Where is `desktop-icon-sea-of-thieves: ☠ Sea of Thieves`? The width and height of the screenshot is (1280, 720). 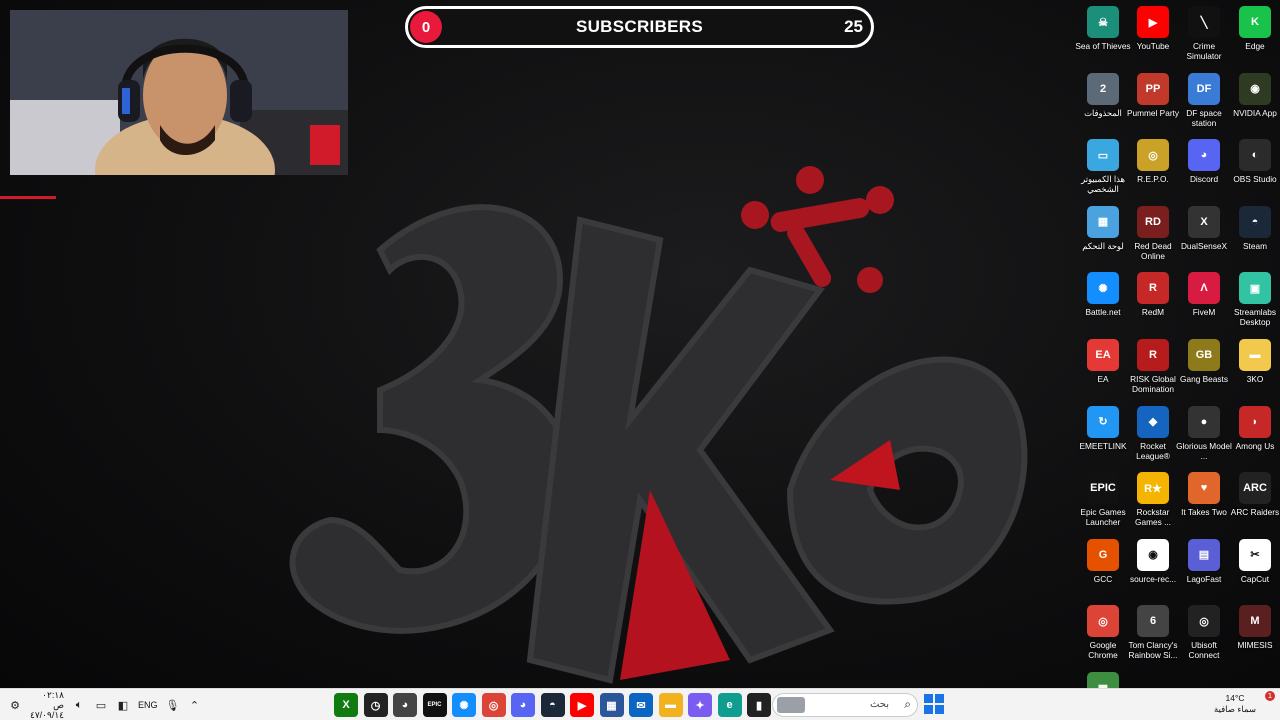
desktop-icon-sea-of-thieves: ☠ Sea of Thieves is located at coordinates (1103, 36).